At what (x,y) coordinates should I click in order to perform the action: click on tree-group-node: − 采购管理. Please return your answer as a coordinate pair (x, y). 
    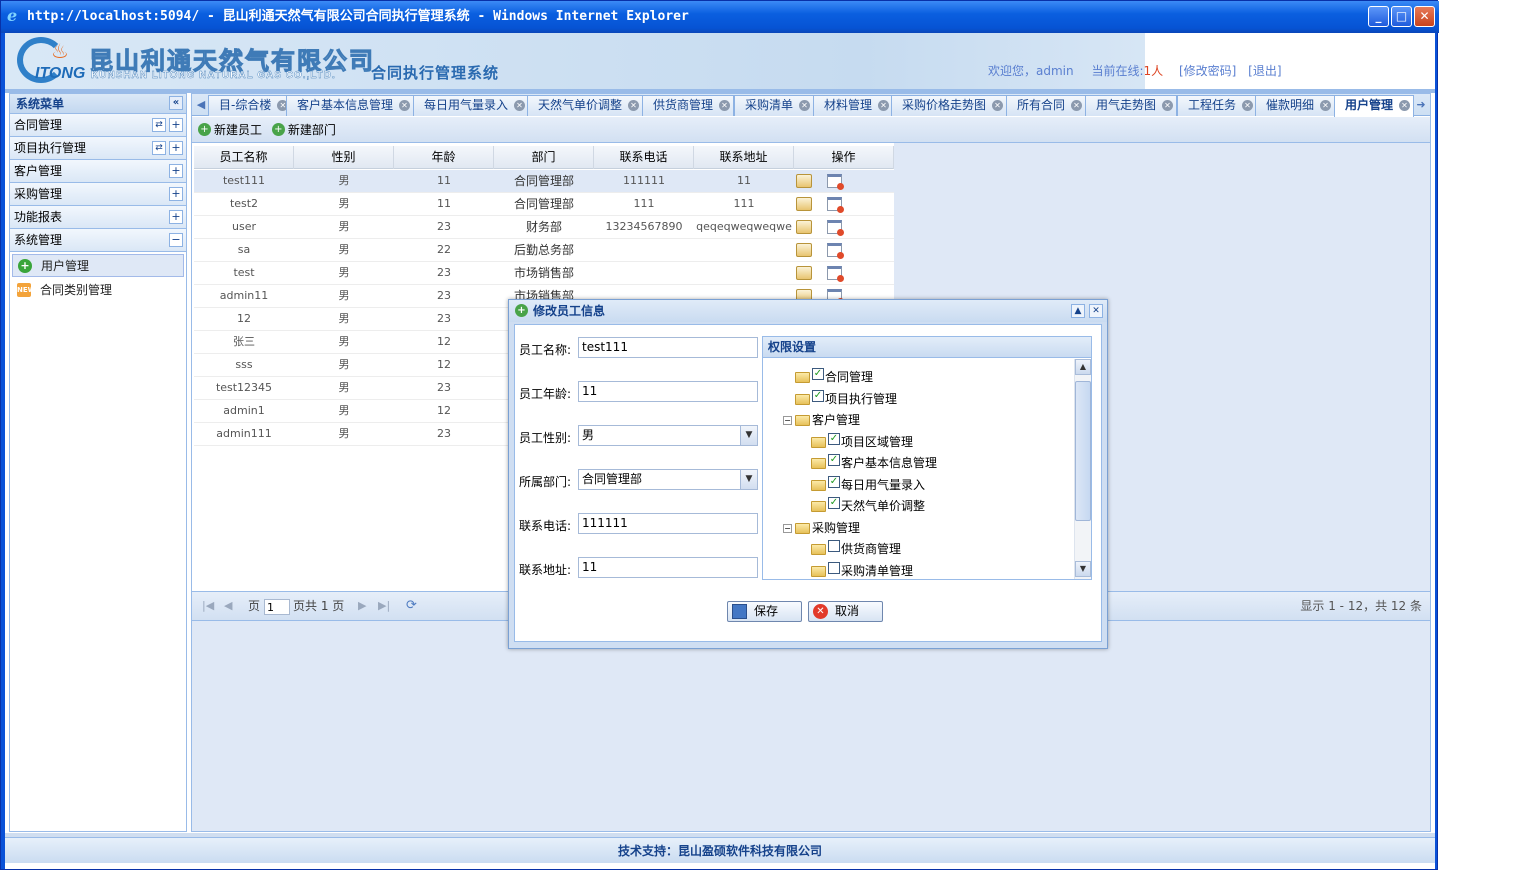
    Looking at the image, I should click on (821, 528).